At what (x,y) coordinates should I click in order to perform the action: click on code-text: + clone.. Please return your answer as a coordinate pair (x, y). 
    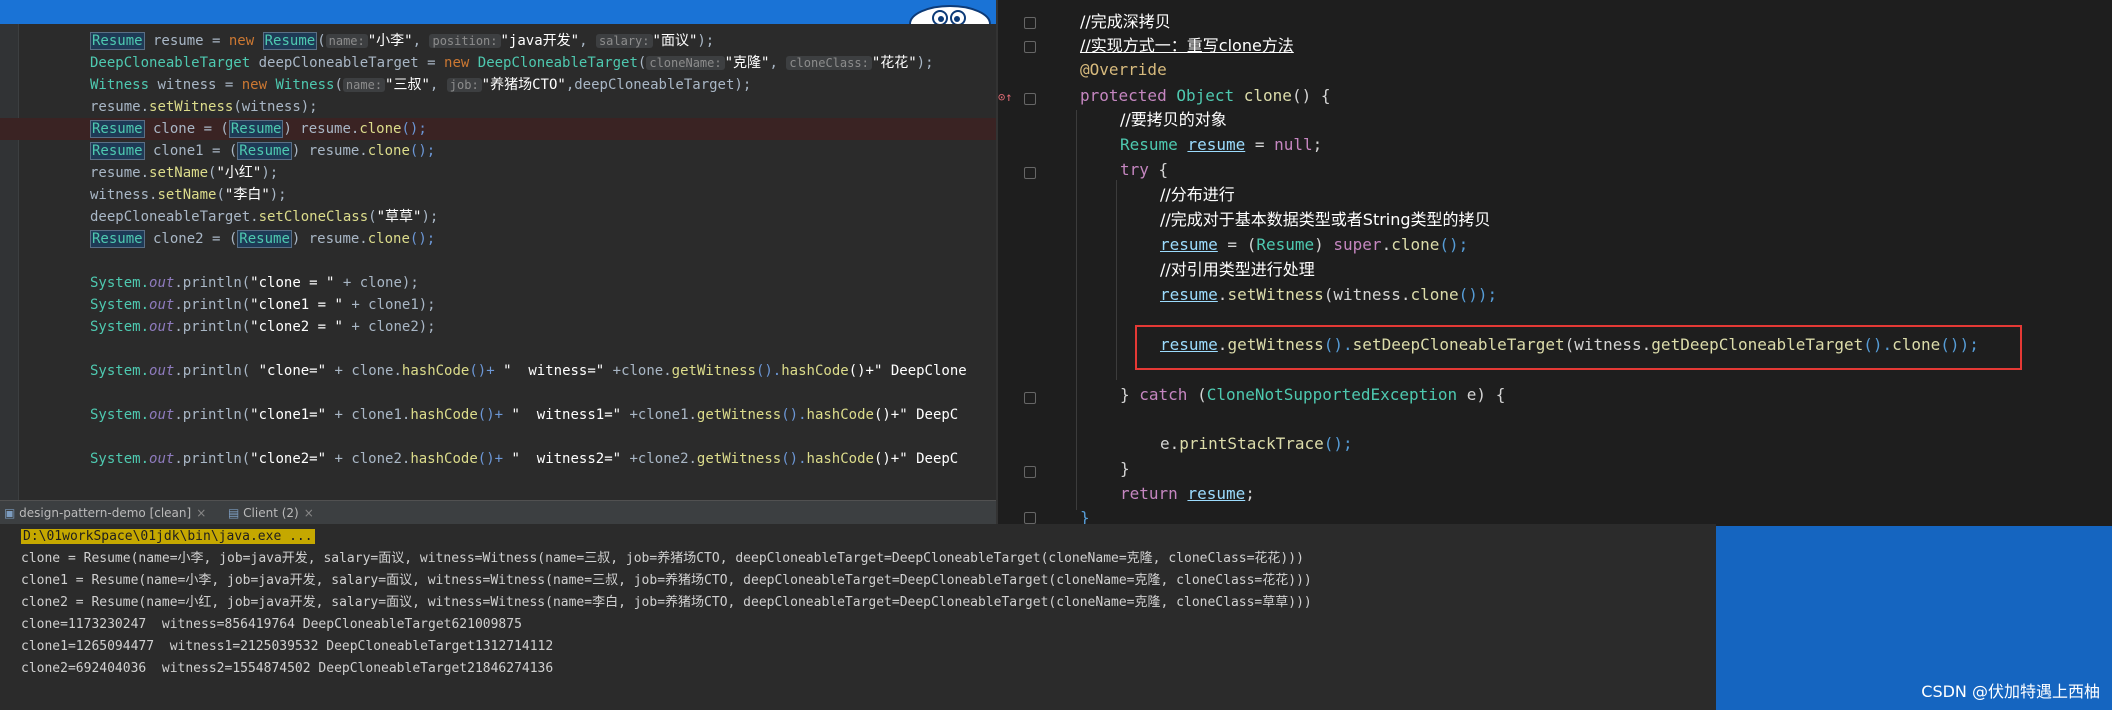
    Looking at the image, I should click on (364, 371).